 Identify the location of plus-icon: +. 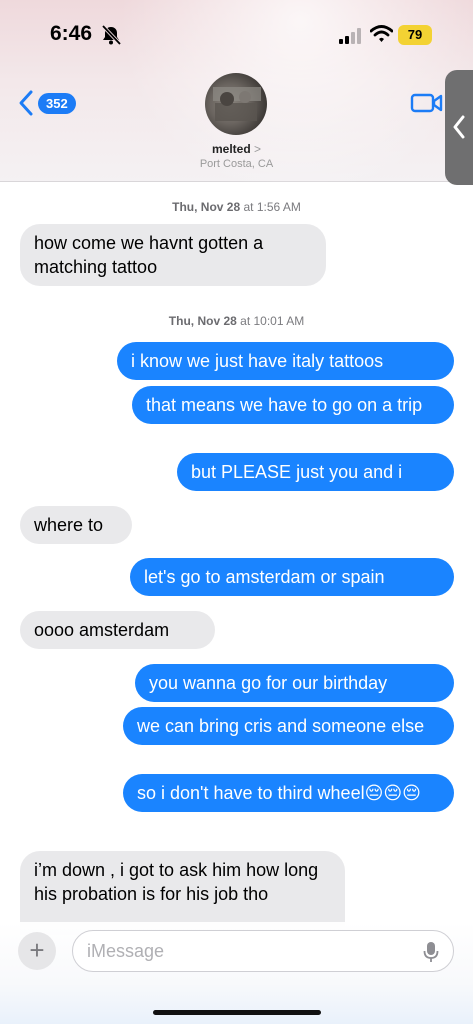
(37, 951).